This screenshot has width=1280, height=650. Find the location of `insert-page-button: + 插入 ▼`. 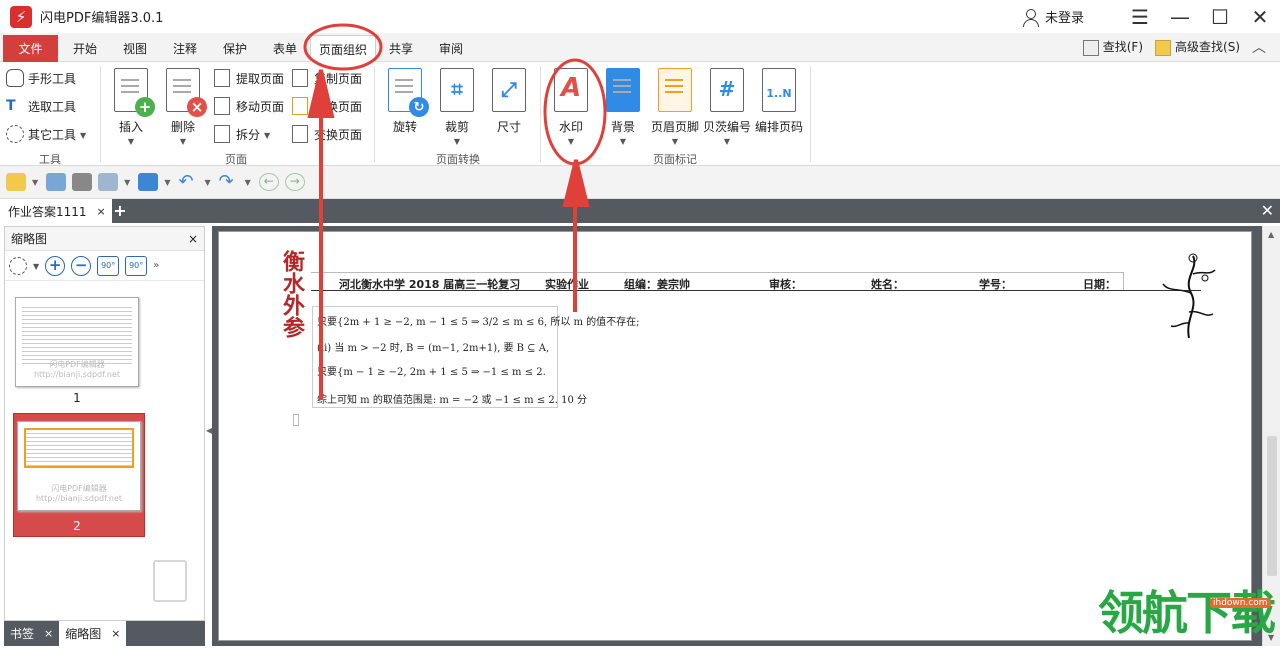

insert-page-button: + 插入 ▼ is located at coordinates (131, 107).